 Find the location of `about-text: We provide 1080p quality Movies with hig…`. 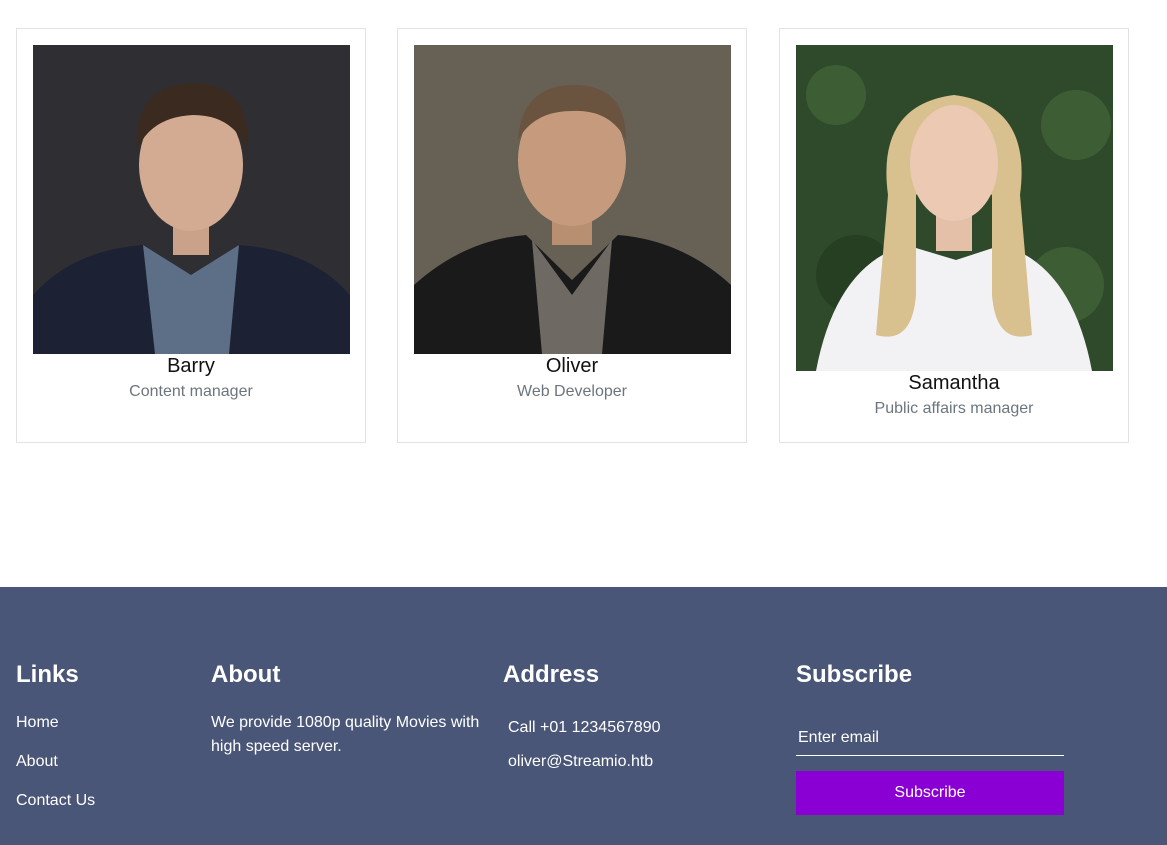

about-text: We provide 1080p quality Movies with hig… is located at coordinates (345, 734).